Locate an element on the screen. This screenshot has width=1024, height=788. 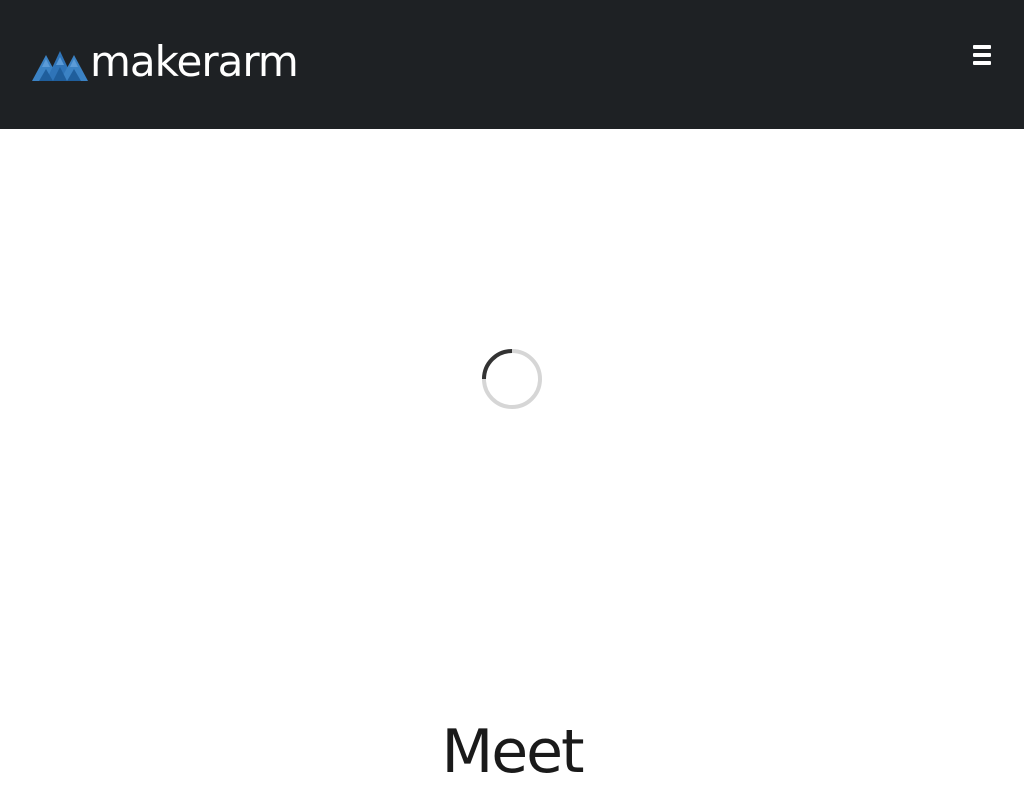
hamburger-menu-icon is located at coordinates (982, 55).